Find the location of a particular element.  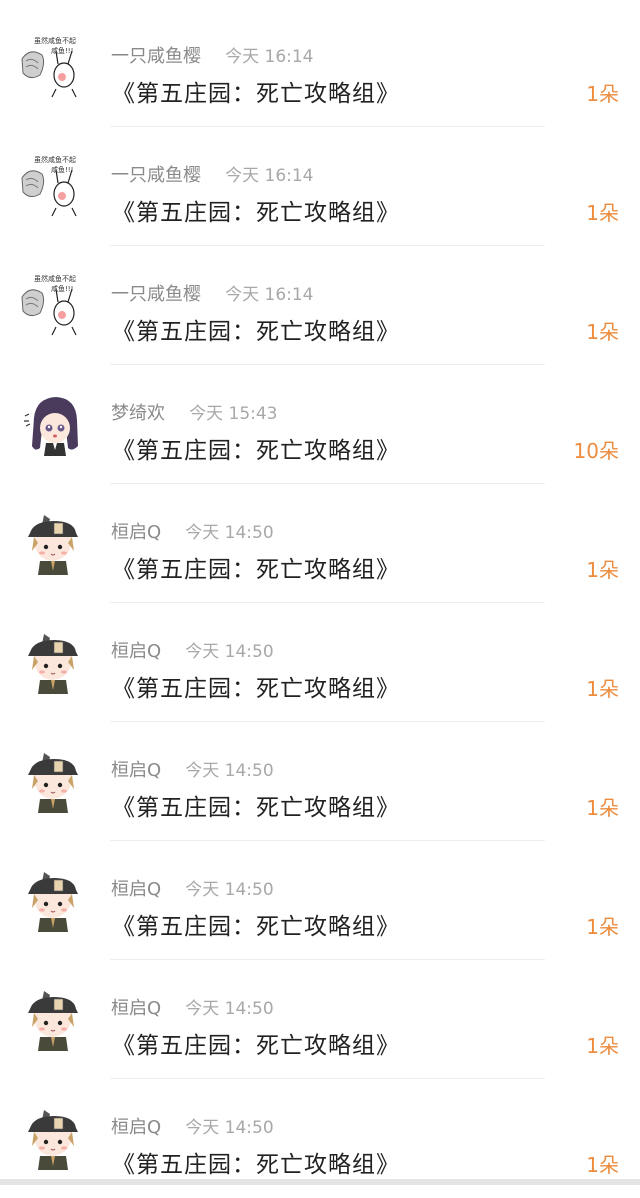

item-meta: 梦绮欢 今天 15:43 is located at coordinates (194, 411).